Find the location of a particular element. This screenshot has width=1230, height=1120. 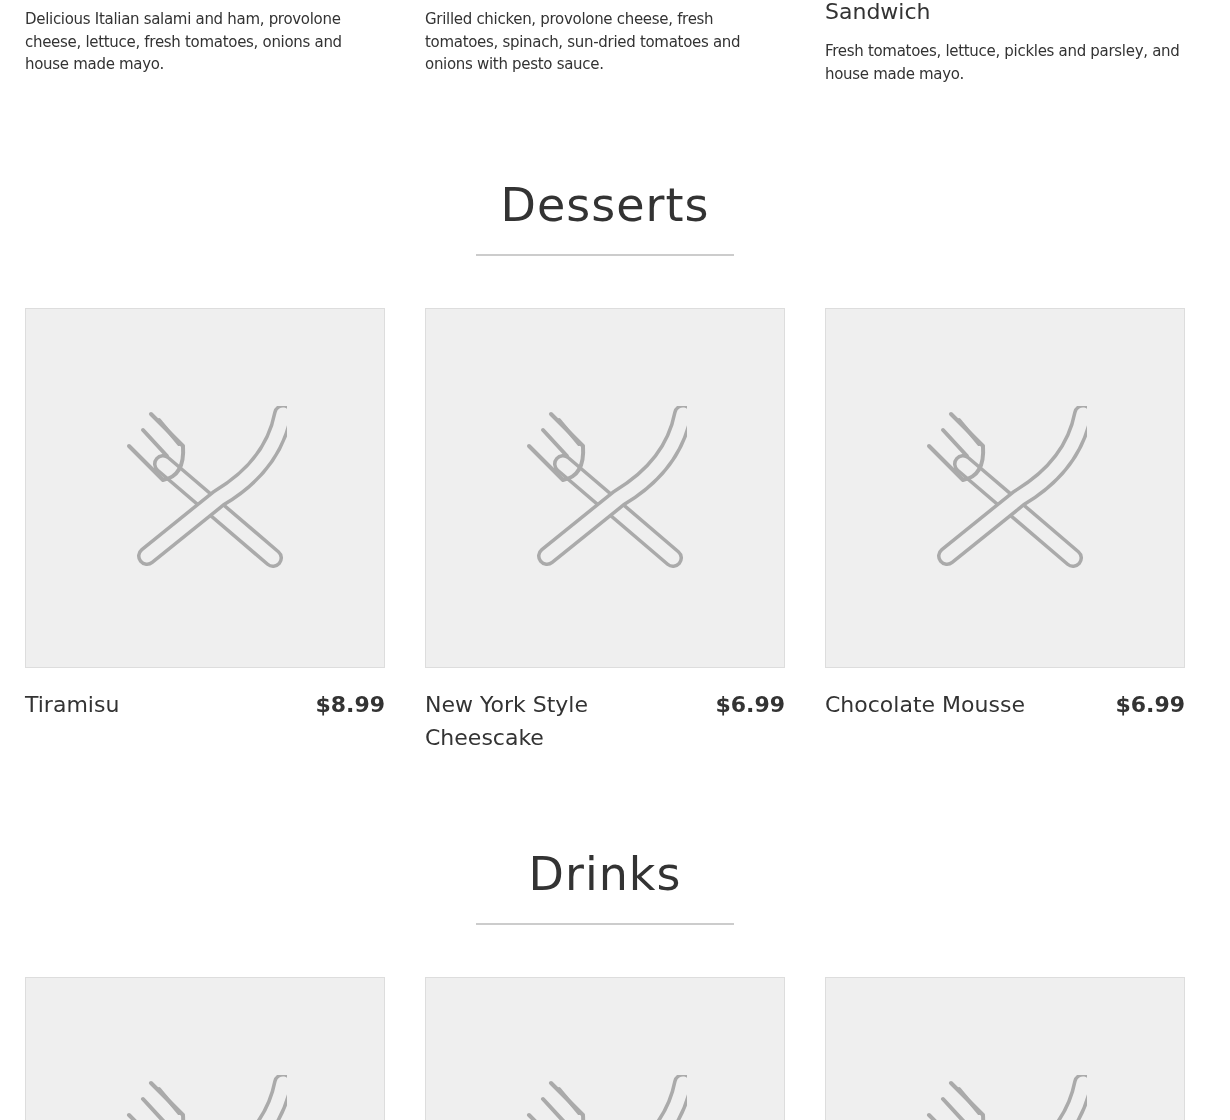

section-heading: Drinks is located at coordinates (605, 874).